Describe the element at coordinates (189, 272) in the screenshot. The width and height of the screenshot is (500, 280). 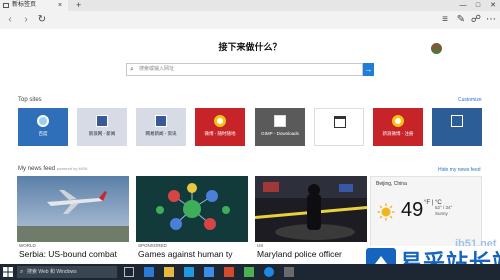
I see `store-app-icon` at that location.